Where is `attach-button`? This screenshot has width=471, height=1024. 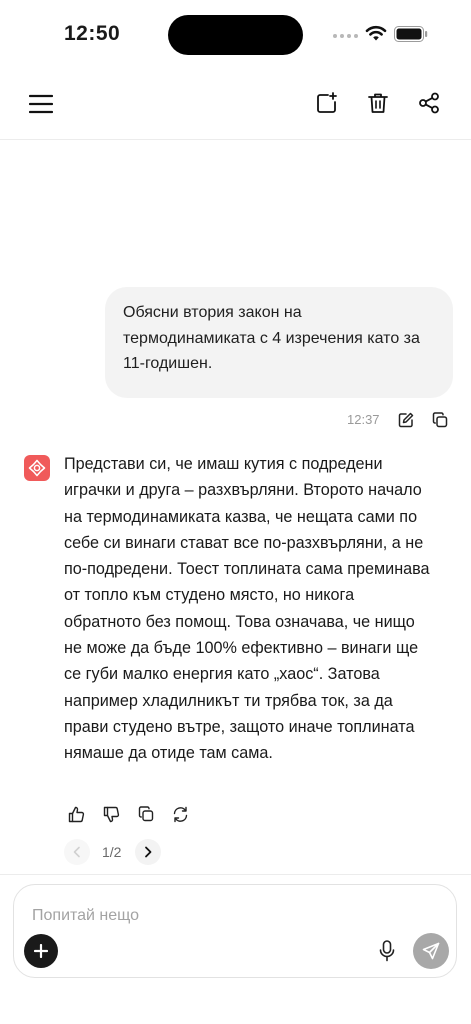 attach-button is located at coordinates (41, 951).